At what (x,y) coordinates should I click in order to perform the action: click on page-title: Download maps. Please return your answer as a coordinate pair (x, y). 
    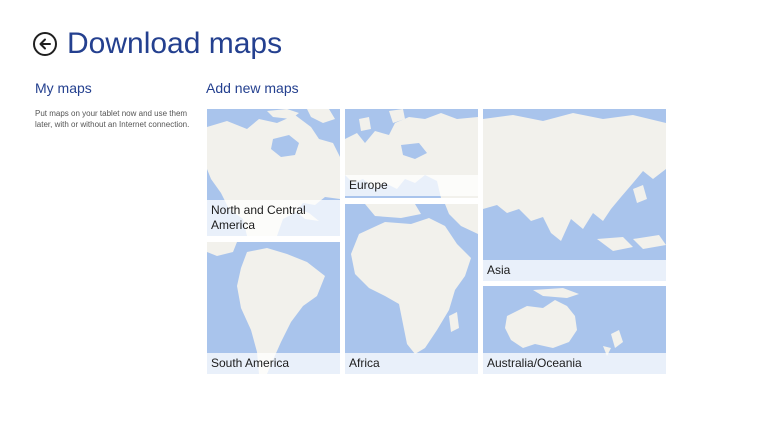
    Looking at the image, I should click on (175, 43).